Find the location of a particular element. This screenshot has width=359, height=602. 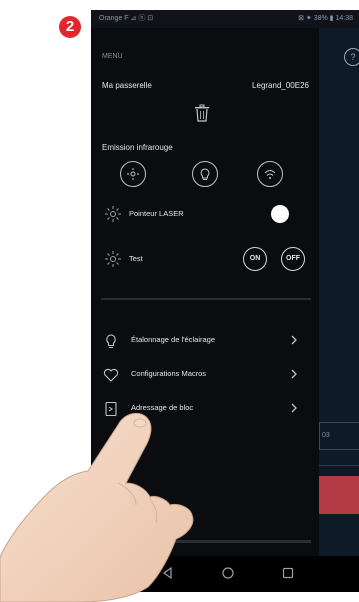

recents-icon is located at coordinates (288, 573).